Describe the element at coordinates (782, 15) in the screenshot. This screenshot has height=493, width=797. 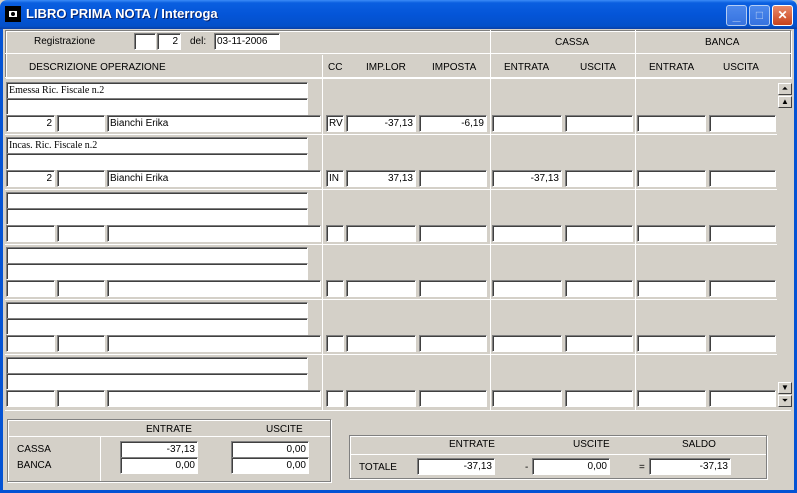
I see `close-button: ✕` at that location.